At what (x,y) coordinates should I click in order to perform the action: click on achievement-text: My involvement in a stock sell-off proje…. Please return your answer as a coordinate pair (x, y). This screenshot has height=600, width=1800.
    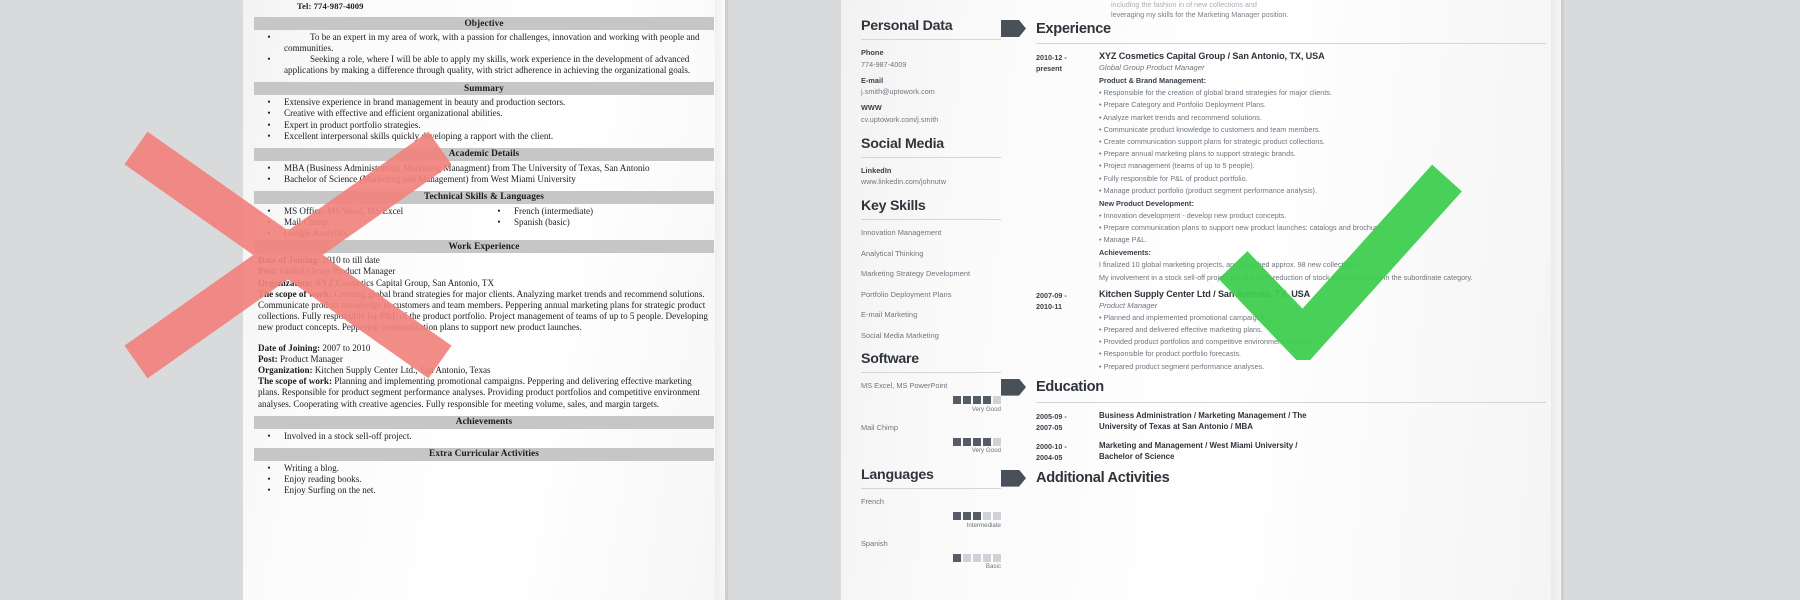
    Looking at the image, I should click on (1286, 277).